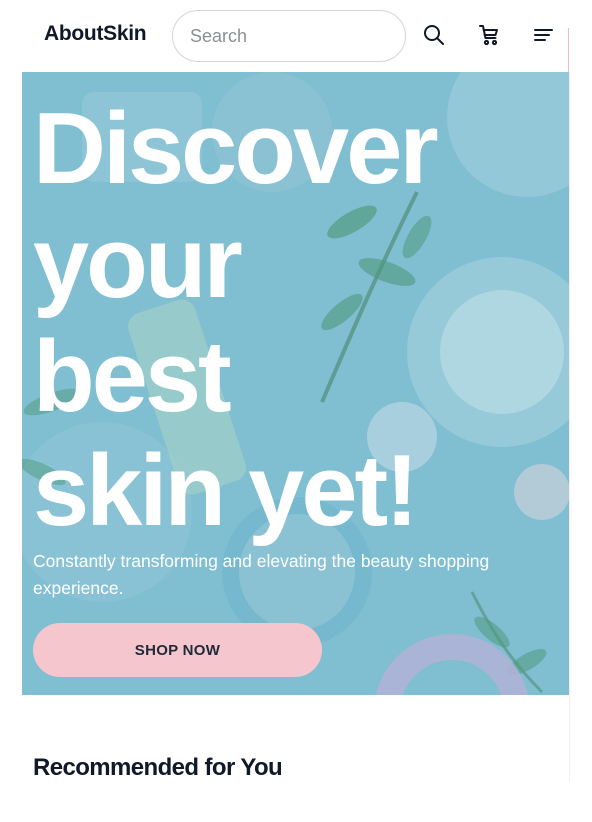  Describe the element at coordinates (177, 650) in the screenshot. I see `shop-now-button: SHOP NOW` at that location.